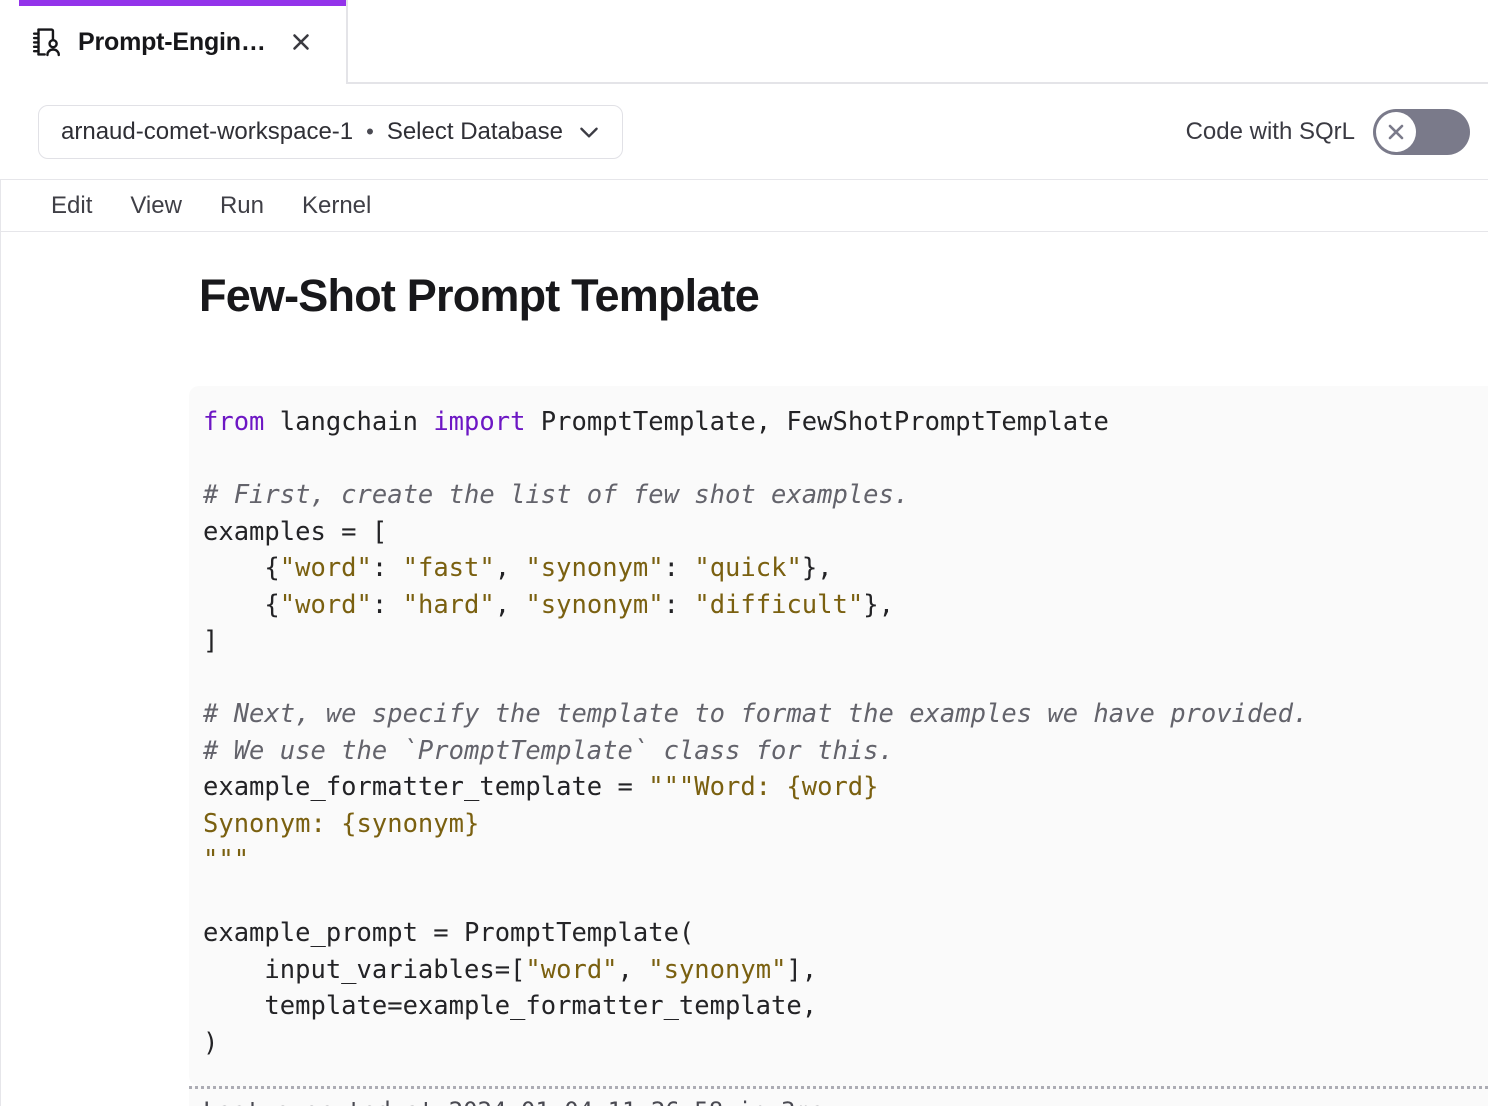 The width and height of the screenshot is (1488, 1106). I want to click on page-title: Few-Shot Prompt Template, so click(479, 295).